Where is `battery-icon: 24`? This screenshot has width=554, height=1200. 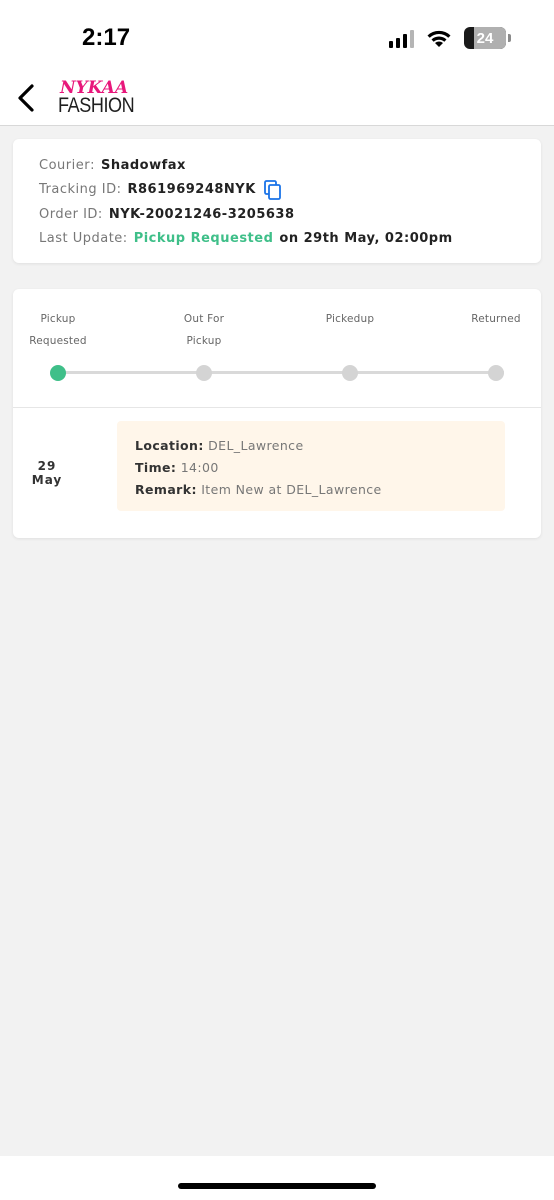
battery-icon: 24 is located at coordinates (487, 38).